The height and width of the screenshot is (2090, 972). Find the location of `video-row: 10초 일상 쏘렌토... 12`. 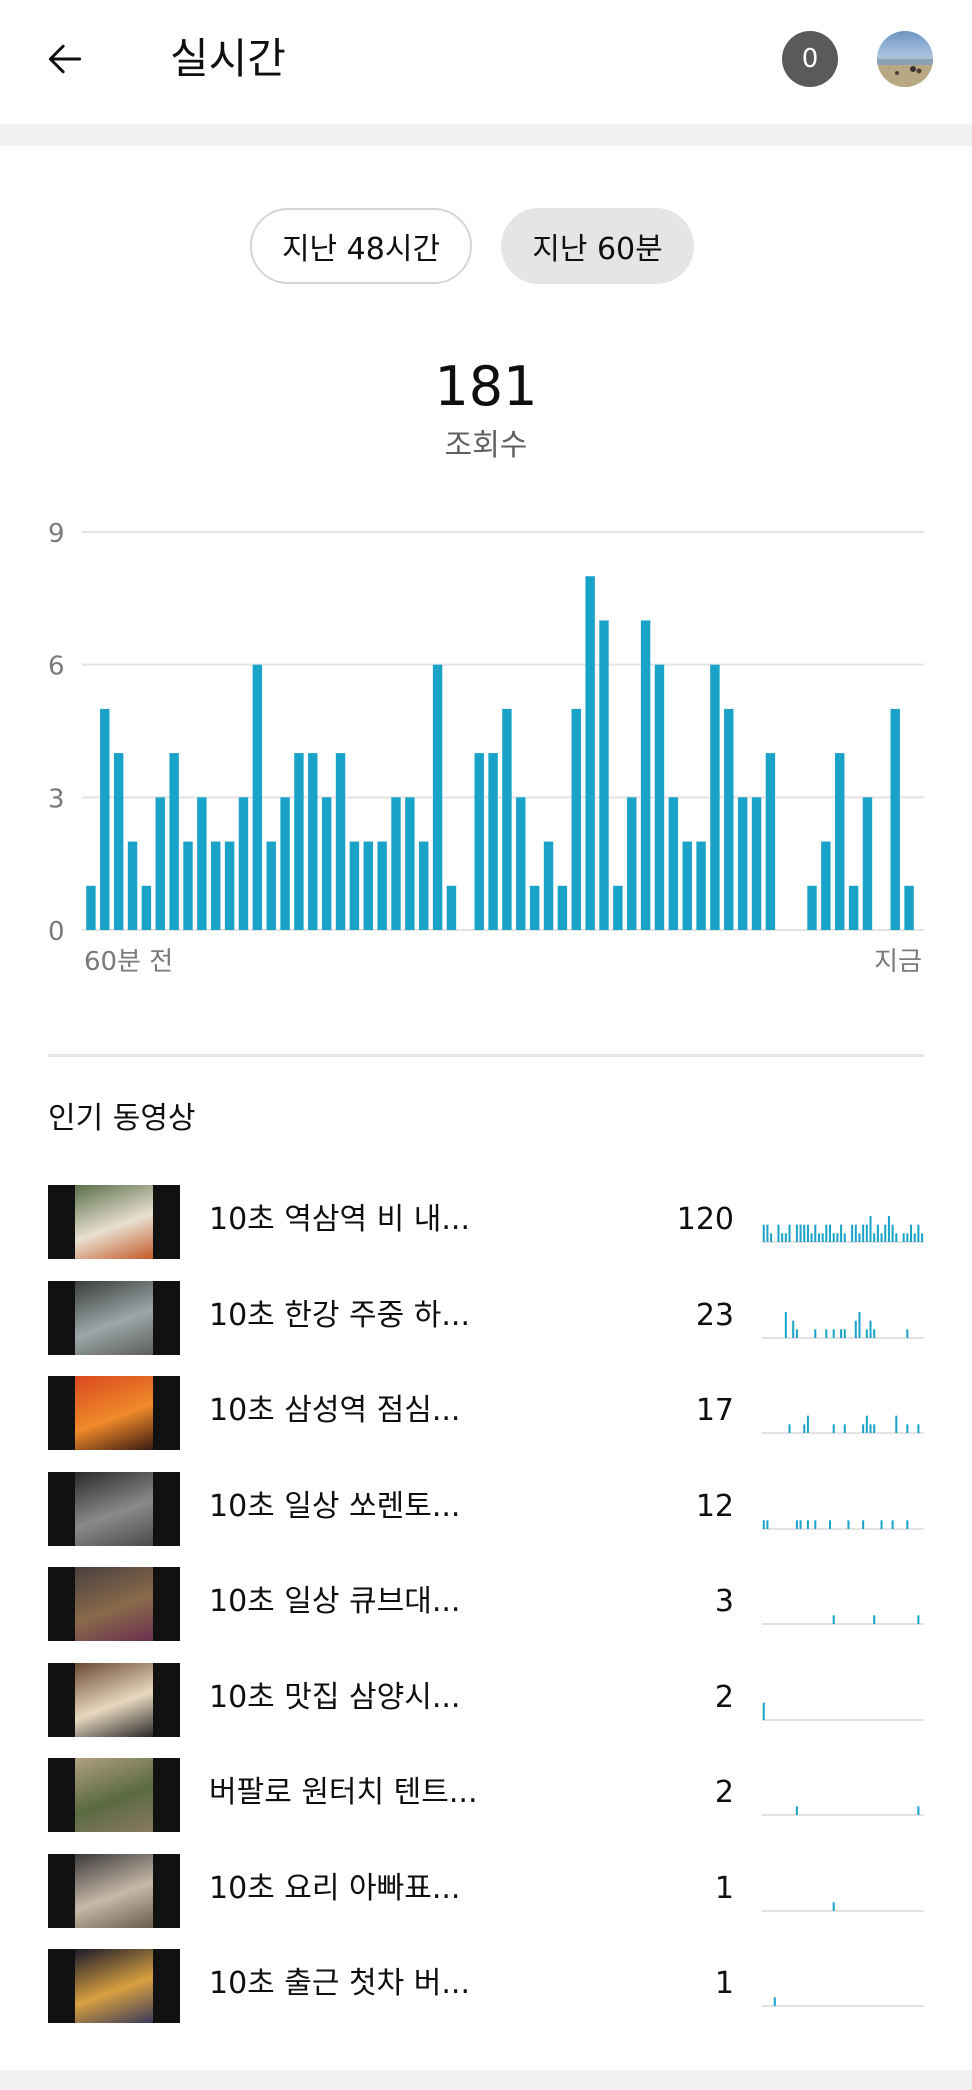

video-row: 10초 일상 쏘렌토... 12 is located at coordinates (486, 1508).